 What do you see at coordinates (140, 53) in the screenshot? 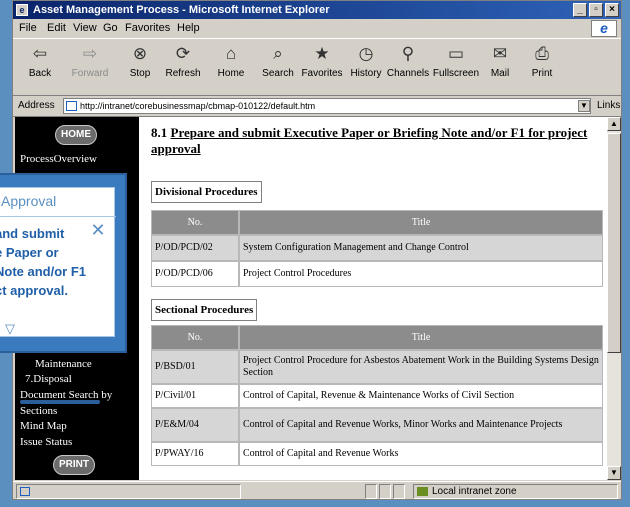
I see `stop-icon: ⊗` at bounding box center [140, 53].